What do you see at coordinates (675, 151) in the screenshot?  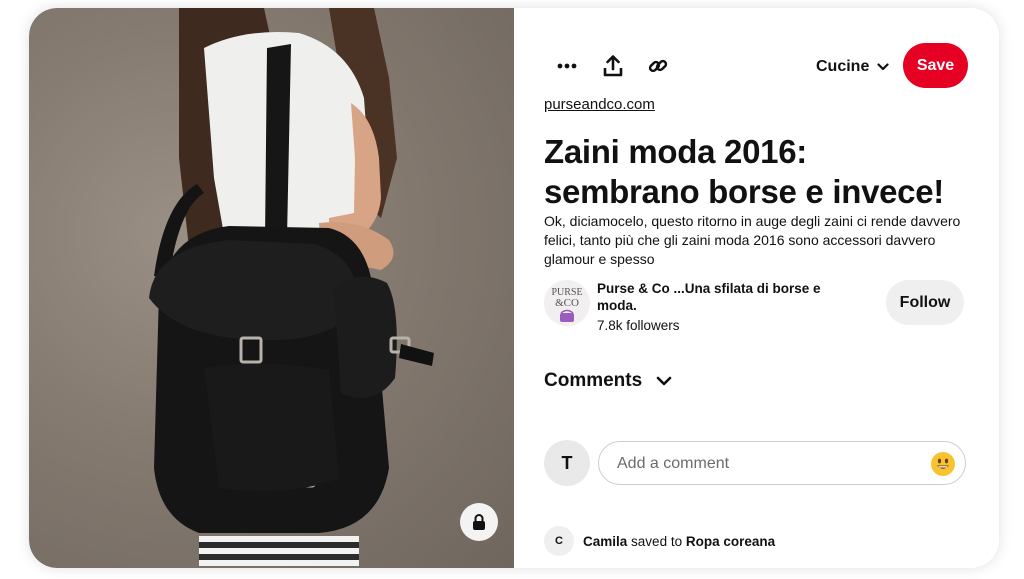 I see `pin-title-line1: Zaini moda 2016:` at bounding box center [675, 151].